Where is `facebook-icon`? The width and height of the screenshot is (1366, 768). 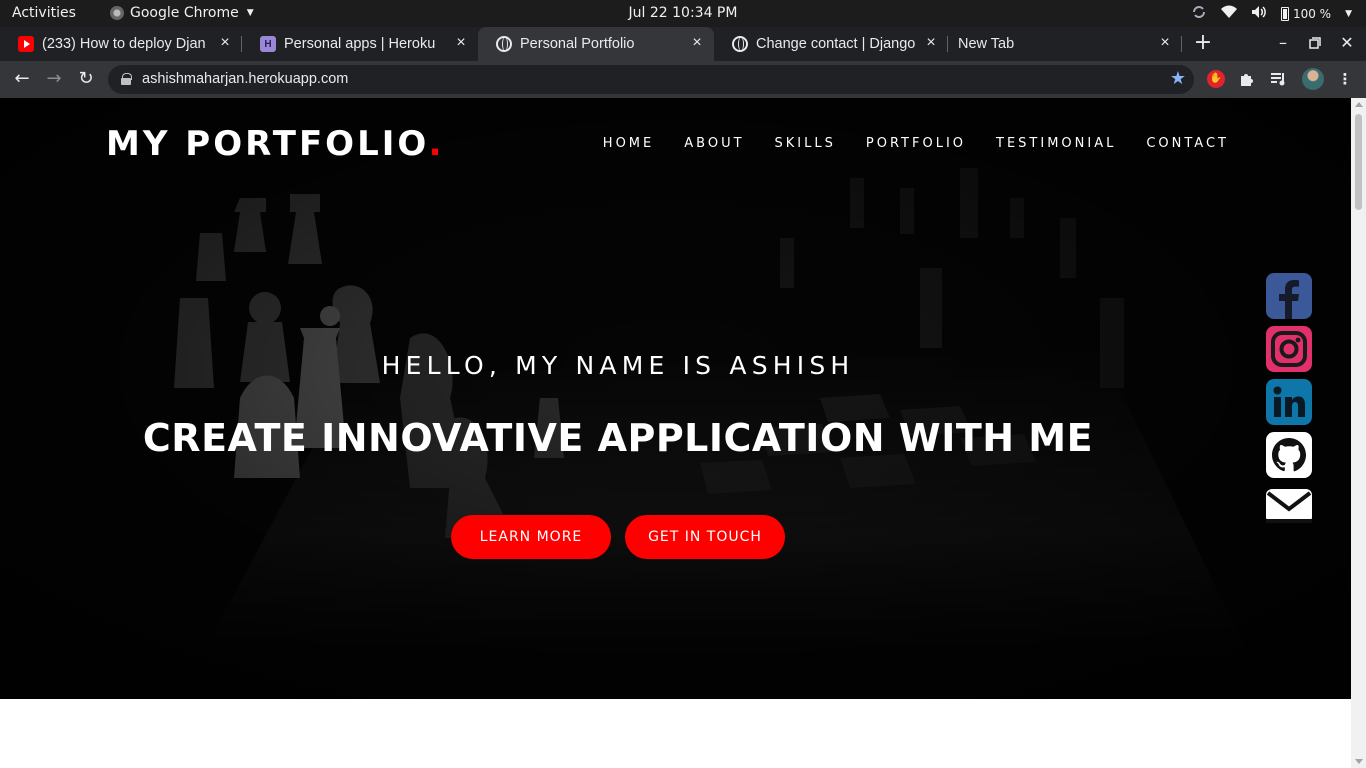
facebook-icon is located at coordinates (1289, 296).